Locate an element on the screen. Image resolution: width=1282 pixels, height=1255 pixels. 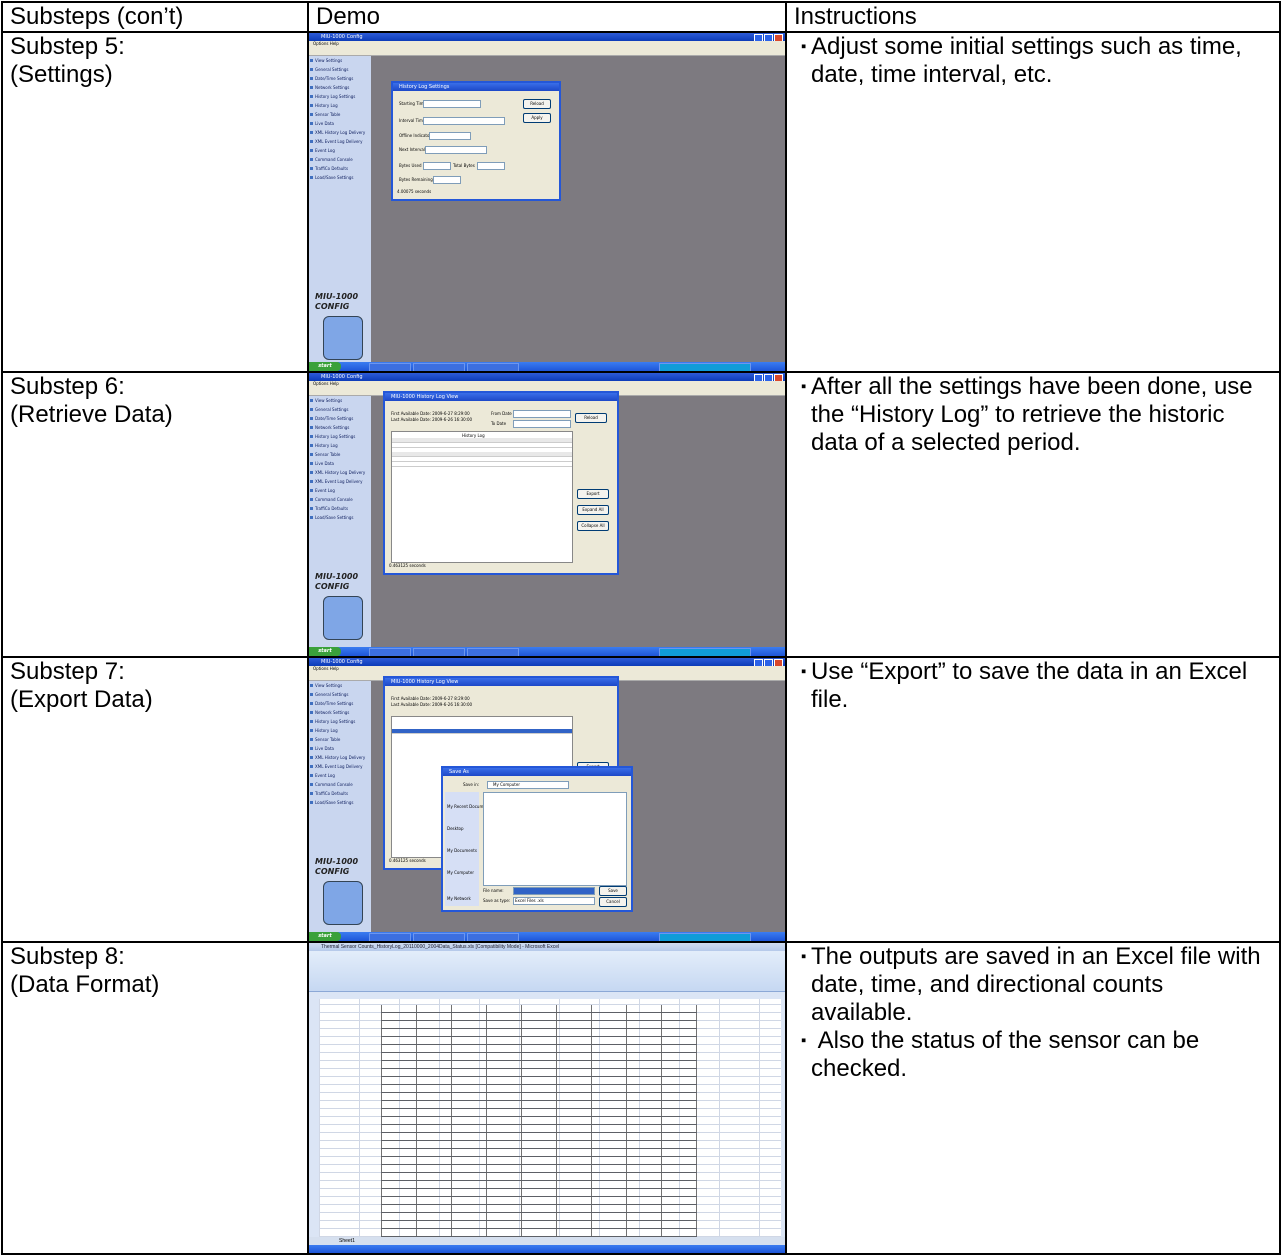
offline-select is located at coordinates (450, 136).